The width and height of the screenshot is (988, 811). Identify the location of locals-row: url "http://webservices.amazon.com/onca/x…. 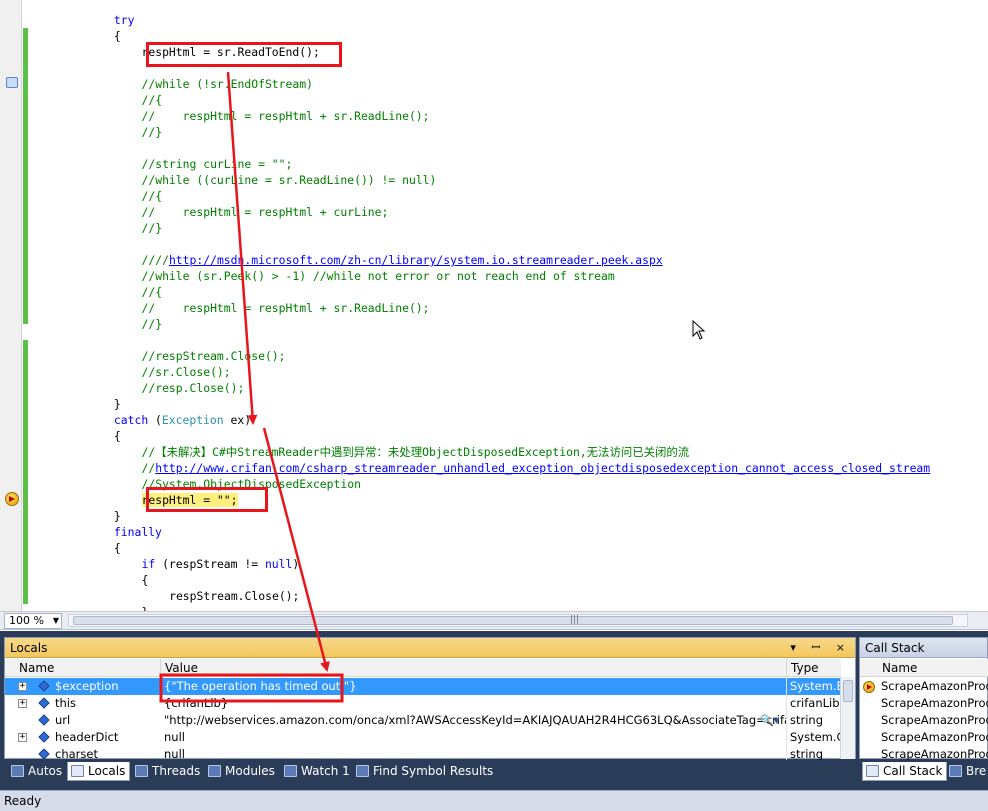
(423, 720).